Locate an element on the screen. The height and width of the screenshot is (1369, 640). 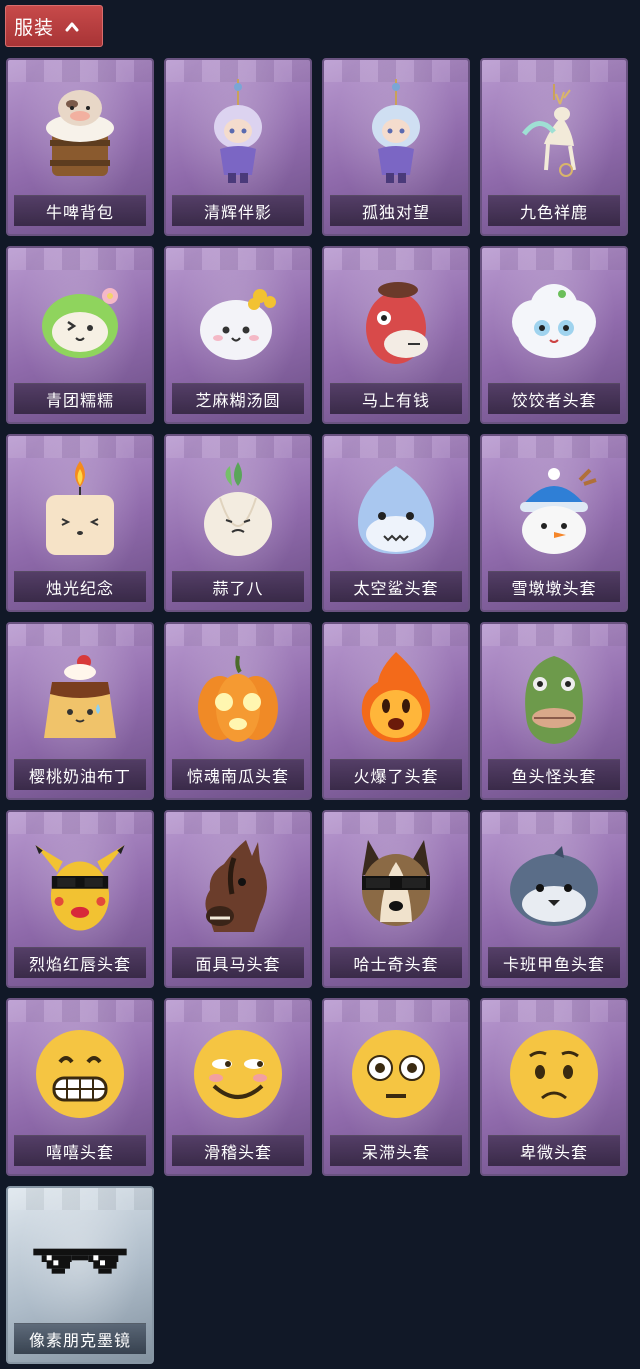
costume-item-label: 惊魂南瓜头套 is located at coordinates (238, 774).